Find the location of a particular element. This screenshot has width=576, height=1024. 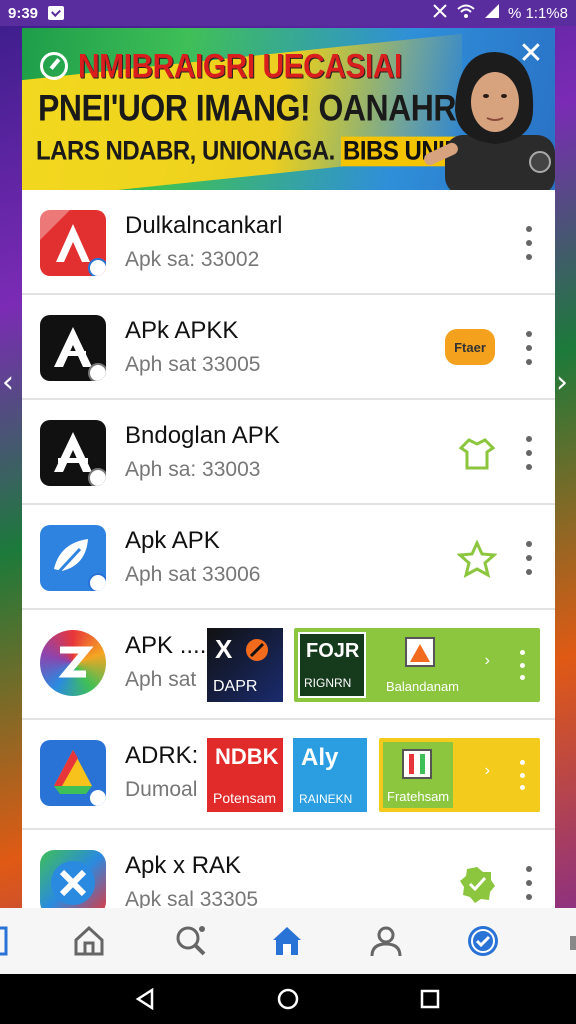

app-size: Aph sa: 33003 is located at coordinates (193, 469).